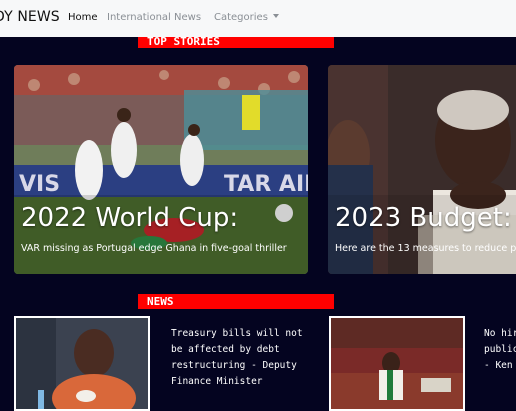  I want to click on top-stories-banner: TOP STORIES, so click(236, 42).